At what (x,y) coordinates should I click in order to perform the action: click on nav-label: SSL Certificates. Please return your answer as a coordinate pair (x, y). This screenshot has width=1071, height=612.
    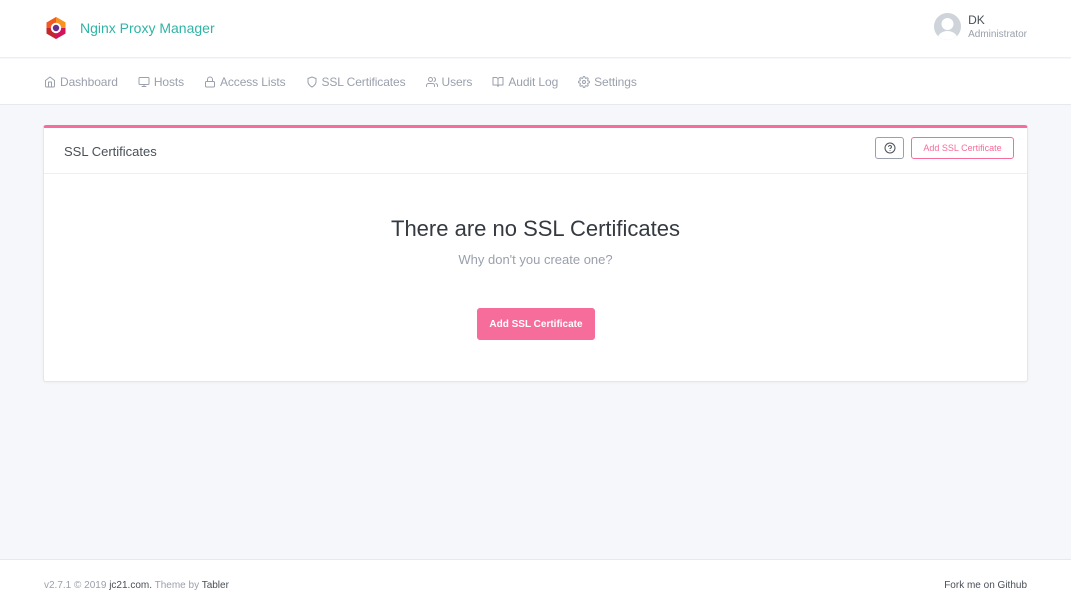
    Looking at the image, I should click on (363, 81).